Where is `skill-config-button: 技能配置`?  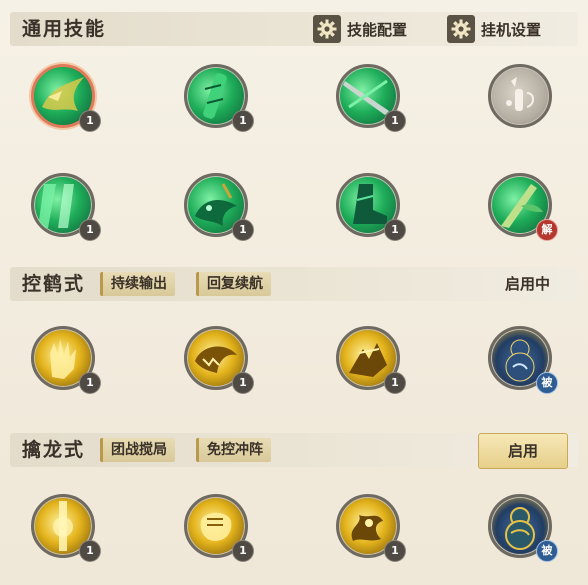
skill-config-button: 技能配置 is located at coordinates (360, 29).